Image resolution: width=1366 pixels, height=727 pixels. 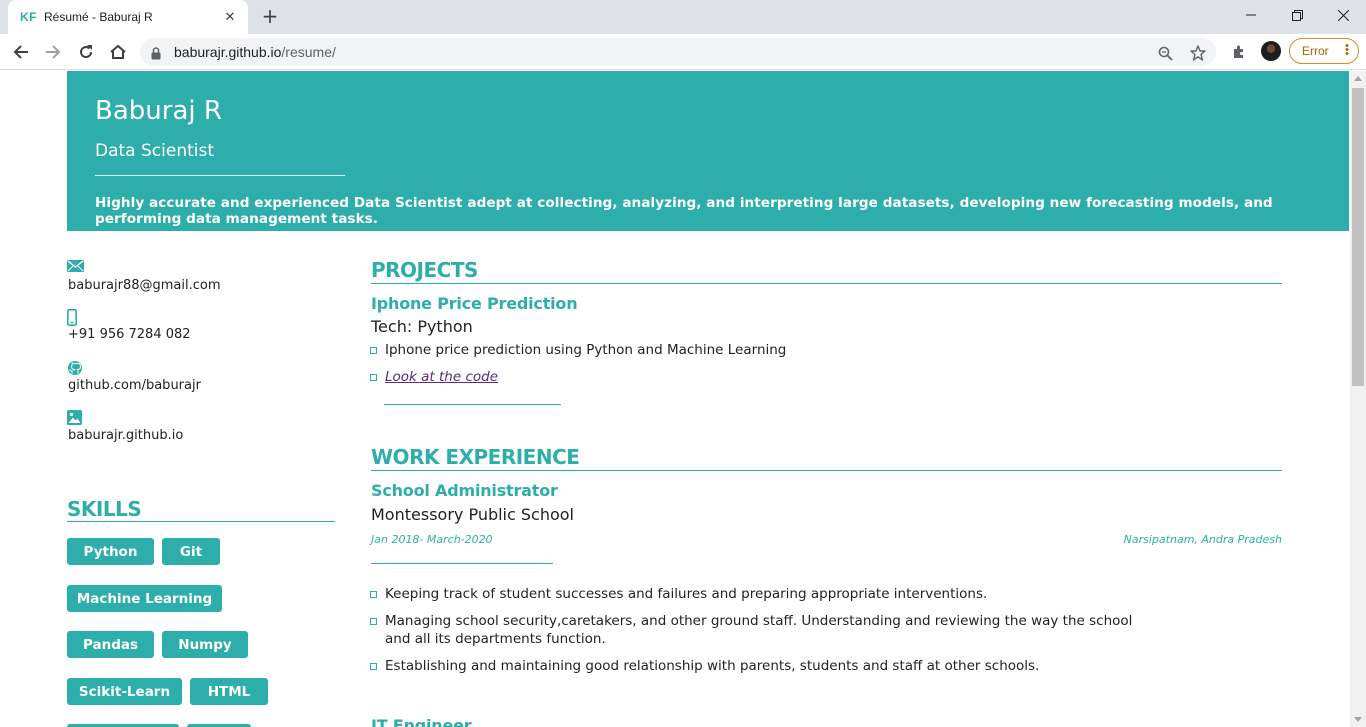 What do you see at coordinates (475, 457) in the screenshot?
I see `work-title: WORK EXPERIENCE` at bounding box center [475, 457].